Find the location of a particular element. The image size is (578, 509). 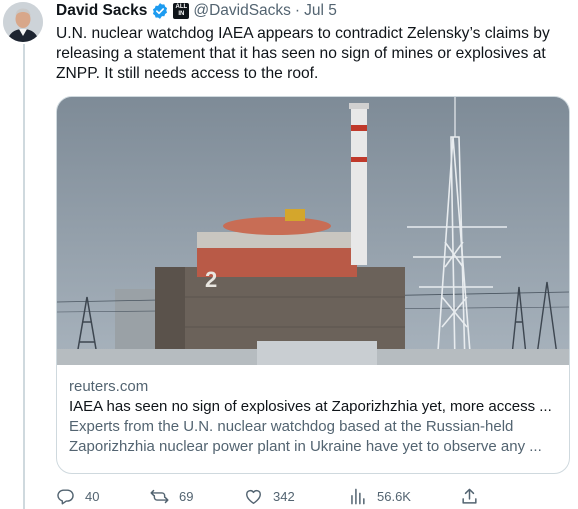

share-button is located at coordinates (469, 496).